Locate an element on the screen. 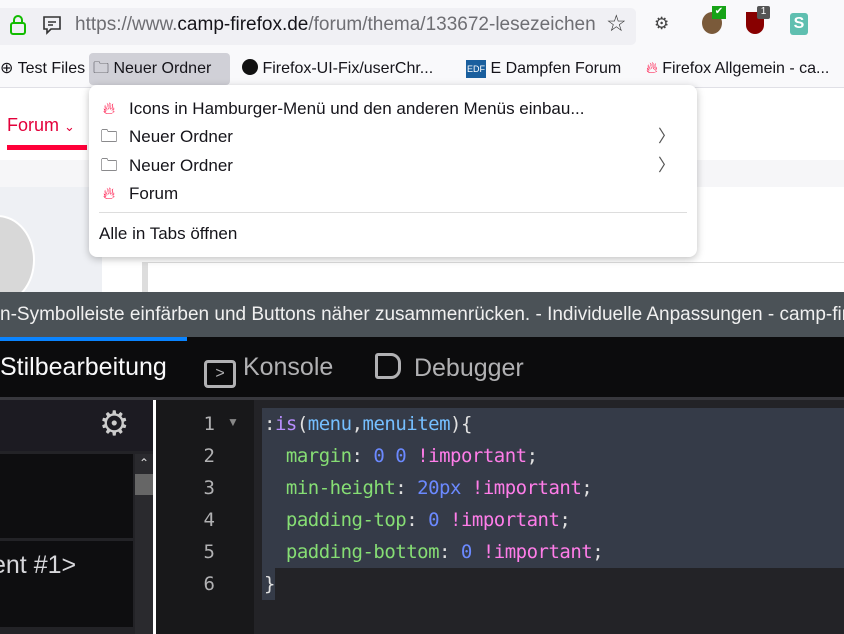  fold-triangle-icon: ▼ is located at coordinates (233, 422).